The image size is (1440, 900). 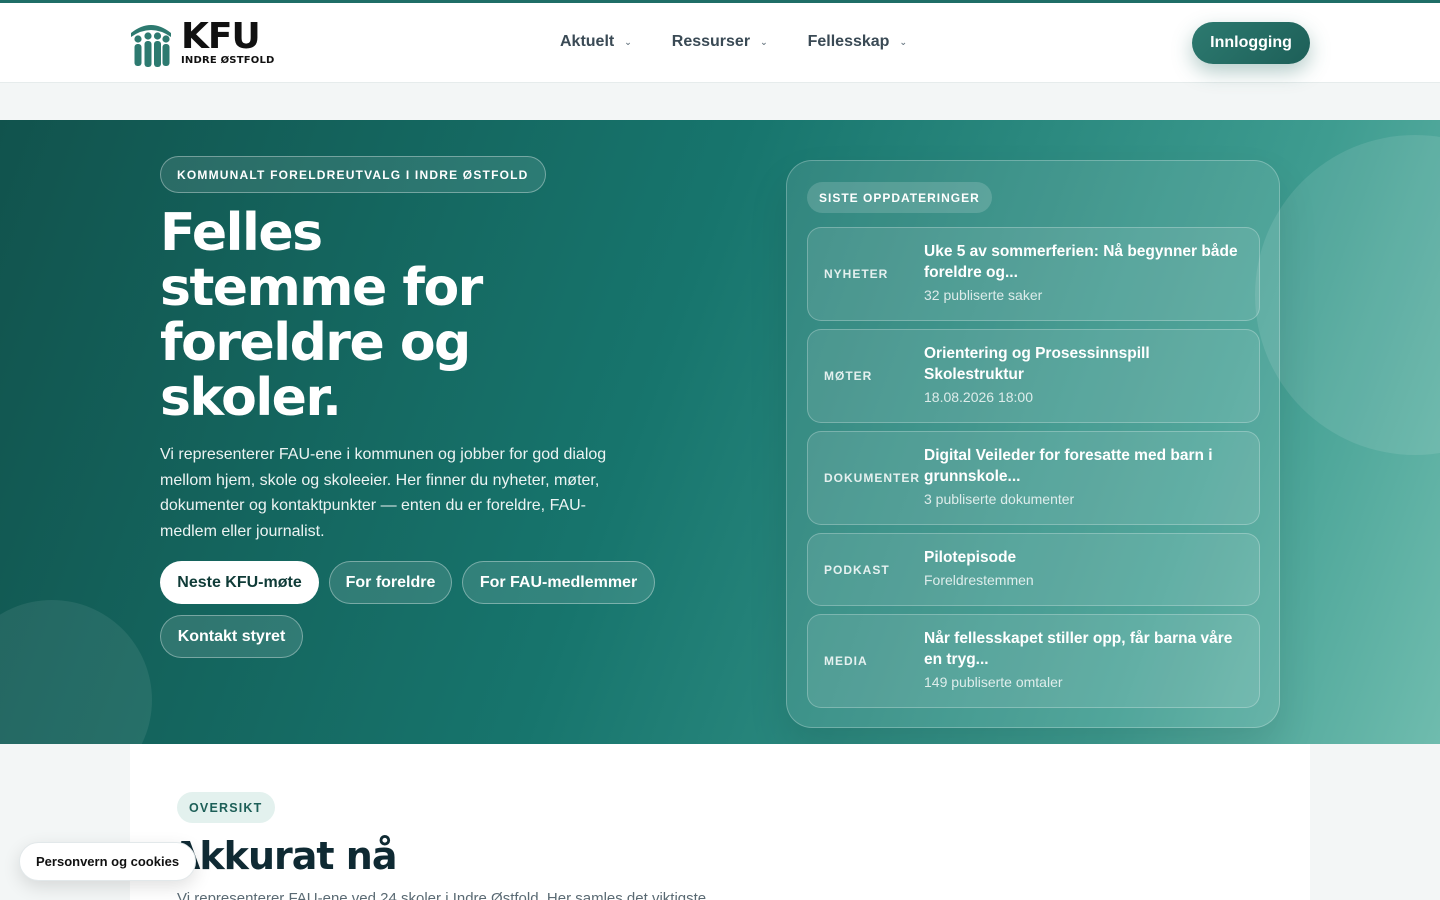 I want to click on for-fau-members-button: For FAU-medlemmer, so click(x=558, y=582).